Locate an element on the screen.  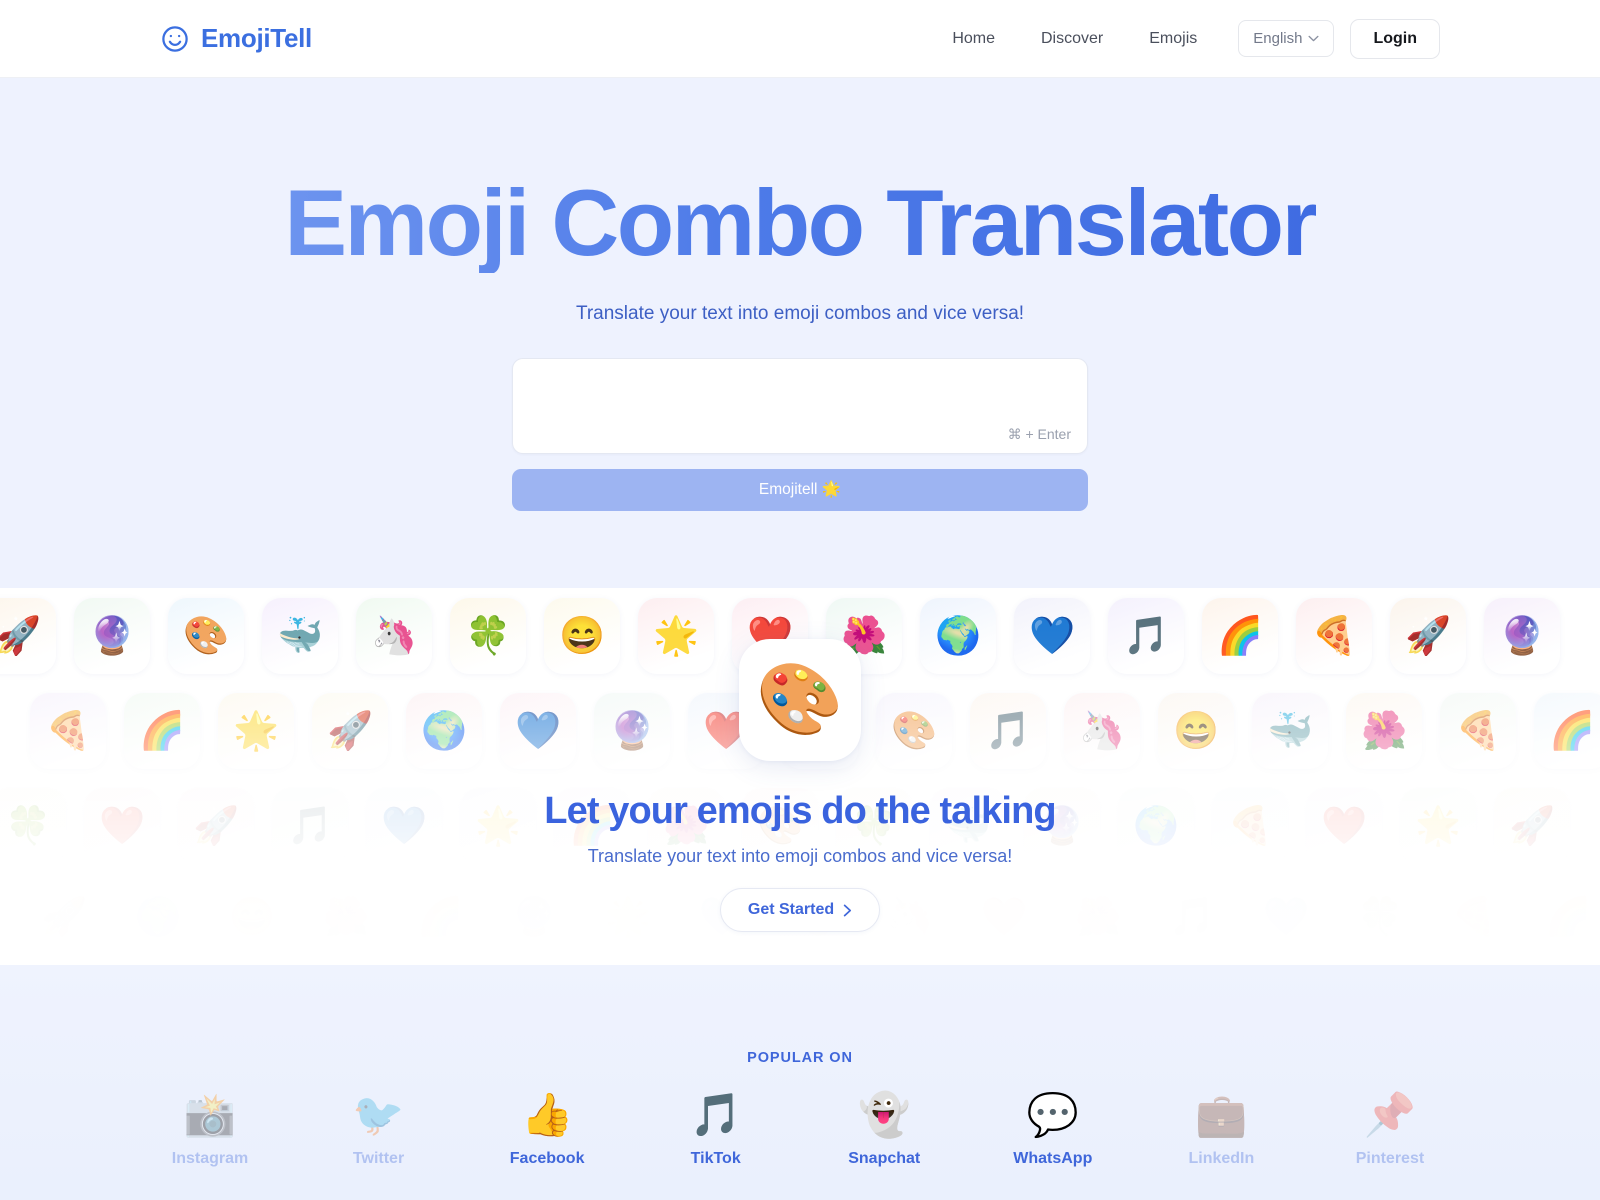
social-platform-label: LinkedIn is located at coordinates (1221, 1158).